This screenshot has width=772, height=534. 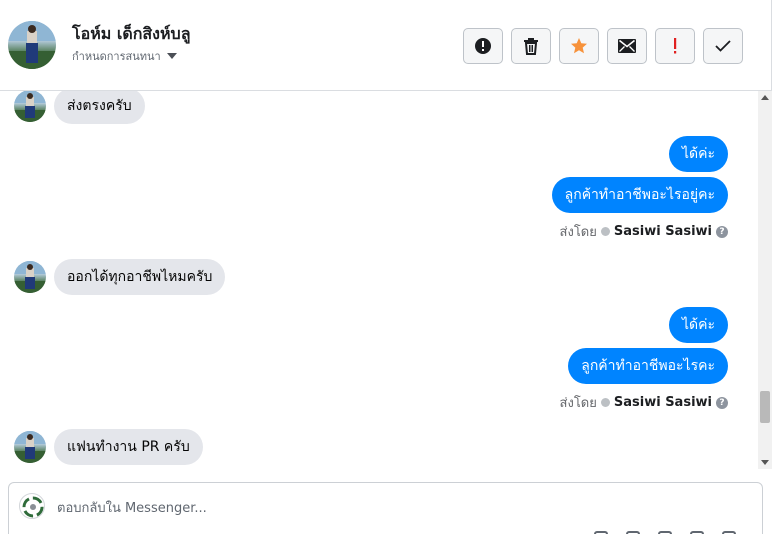 I want to click on reply-input, so click(x=397, y=508).